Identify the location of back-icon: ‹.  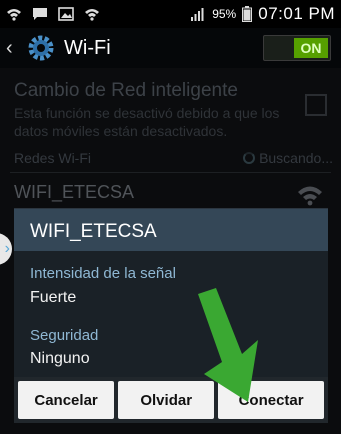
(14, 48).